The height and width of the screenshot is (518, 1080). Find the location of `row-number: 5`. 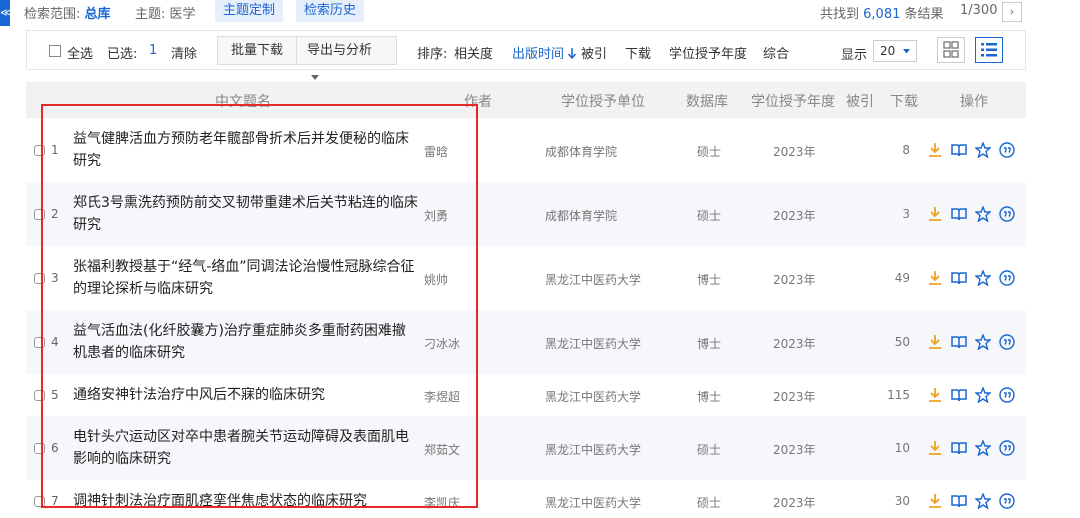

row-number: 5 is located at coordinates (55, 395).